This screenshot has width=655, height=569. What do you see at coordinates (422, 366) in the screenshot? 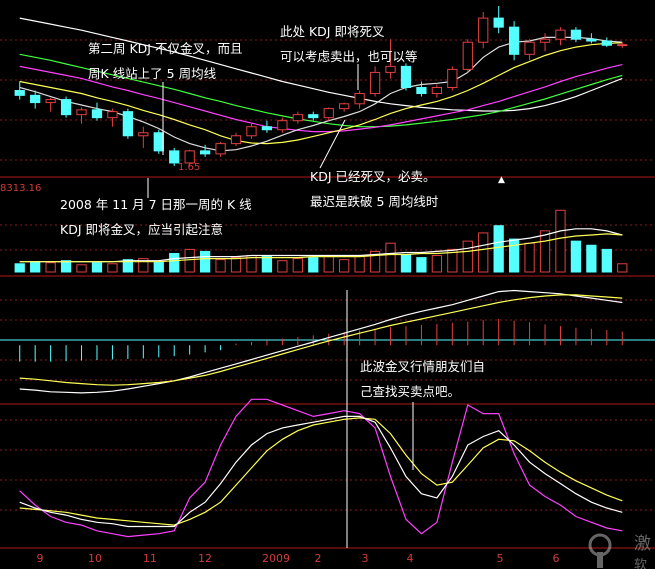
I see `annotation-5-line-1: 此波金叉行情朋友们自` at bounding box center [422, 366].